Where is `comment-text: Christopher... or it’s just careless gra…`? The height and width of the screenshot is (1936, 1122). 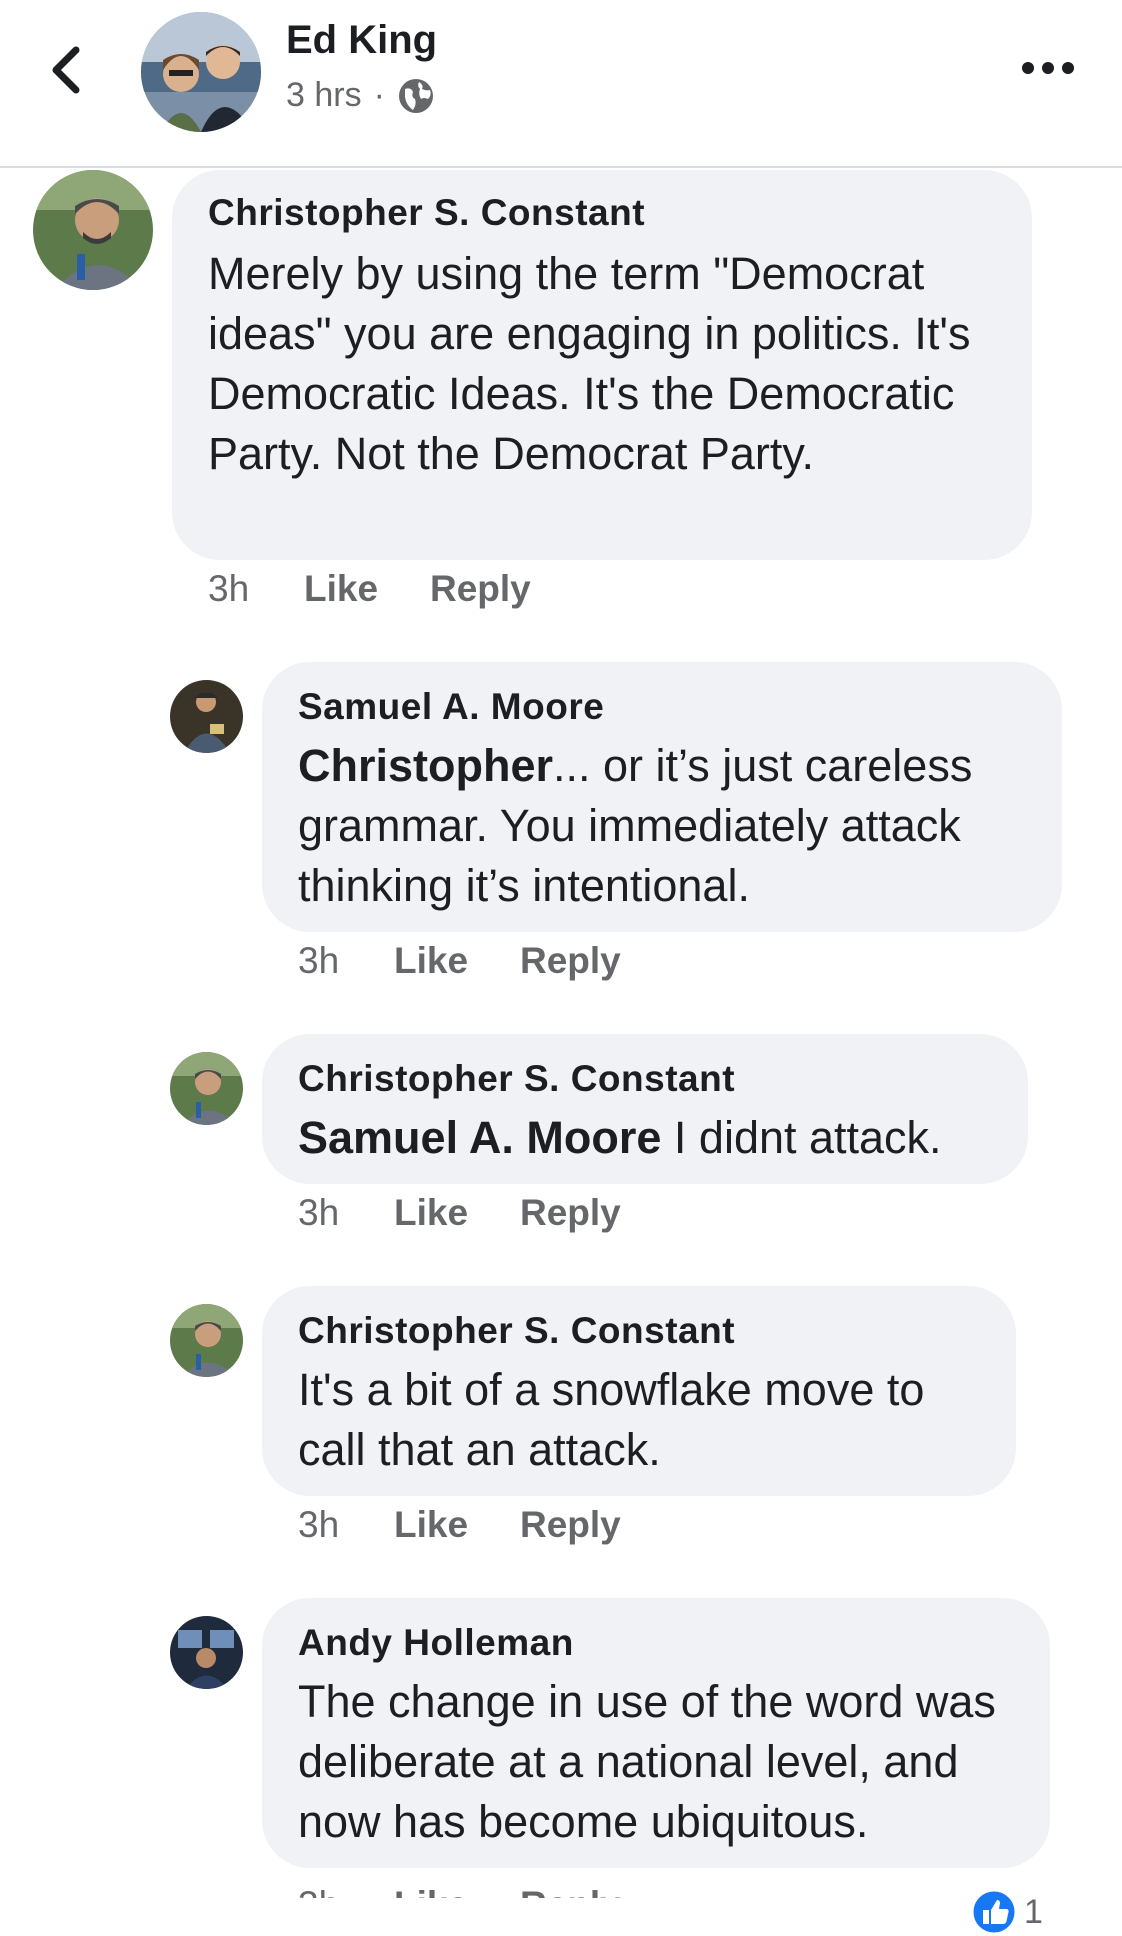
comment-text: Christopher... or it’s just careless gra… is located at coordinates (662, 826).